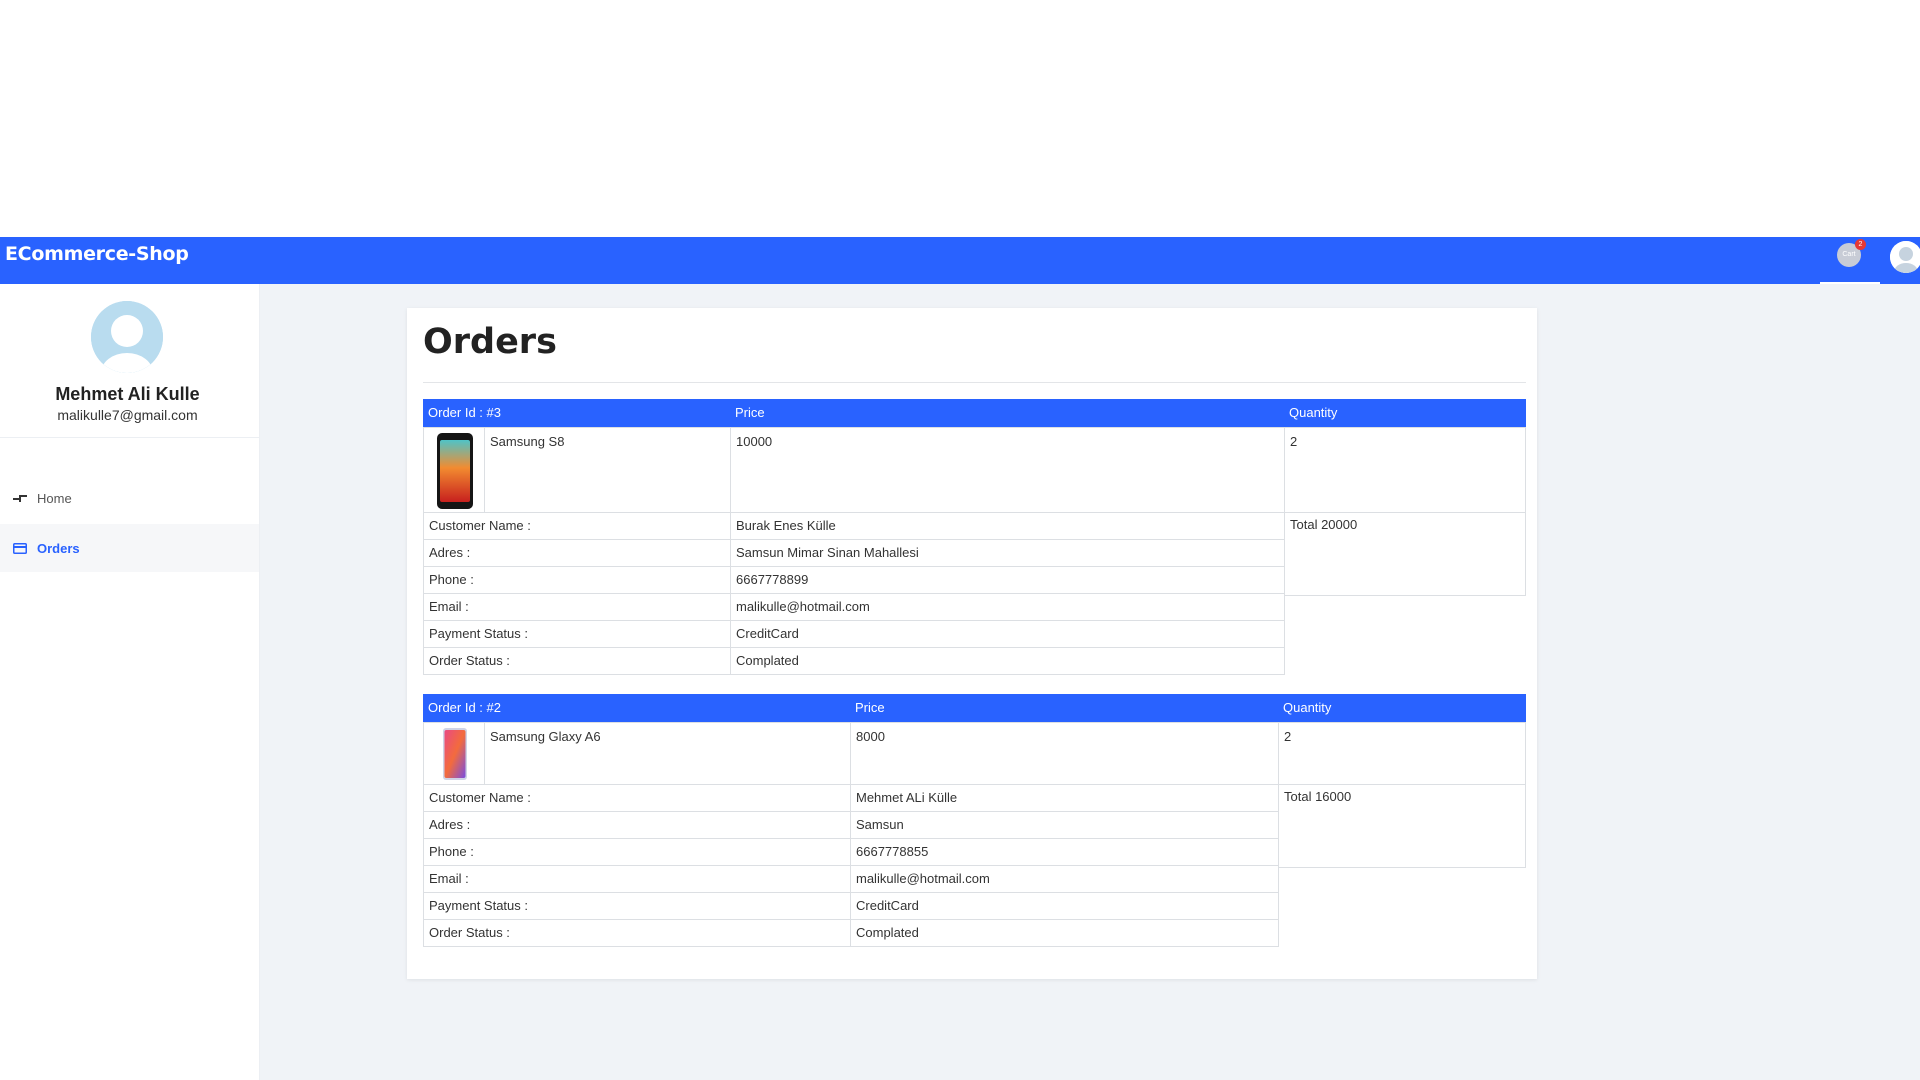 This screenshot has height=1080, width=1920. I want to click on profile-email: malikulle7@gmail.com, so click(127, 415).